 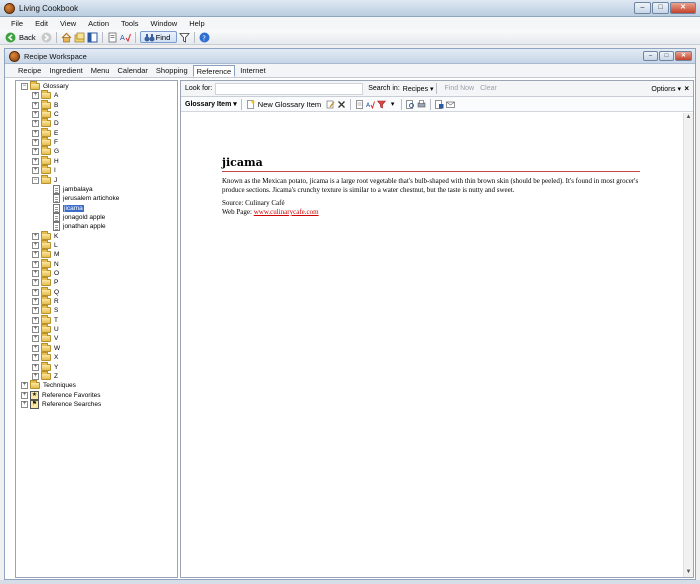 What do you see at coordinates (10, 37) in the screenshot?
I see `back-icon` at bounding box center [10, 37].